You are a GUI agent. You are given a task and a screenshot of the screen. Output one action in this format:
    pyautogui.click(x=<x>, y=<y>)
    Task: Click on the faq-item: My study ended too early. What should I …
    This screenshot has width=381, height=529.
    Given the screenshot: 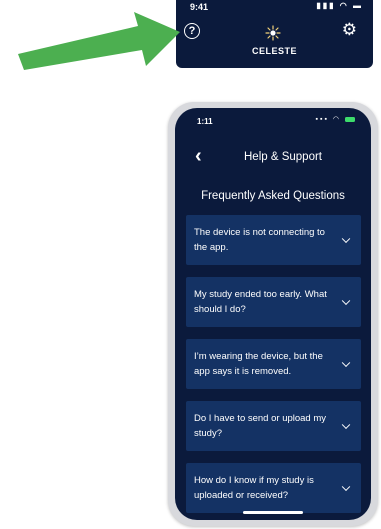 What is the action you would take?
    pyautogui.click(x=273, y=302)
    